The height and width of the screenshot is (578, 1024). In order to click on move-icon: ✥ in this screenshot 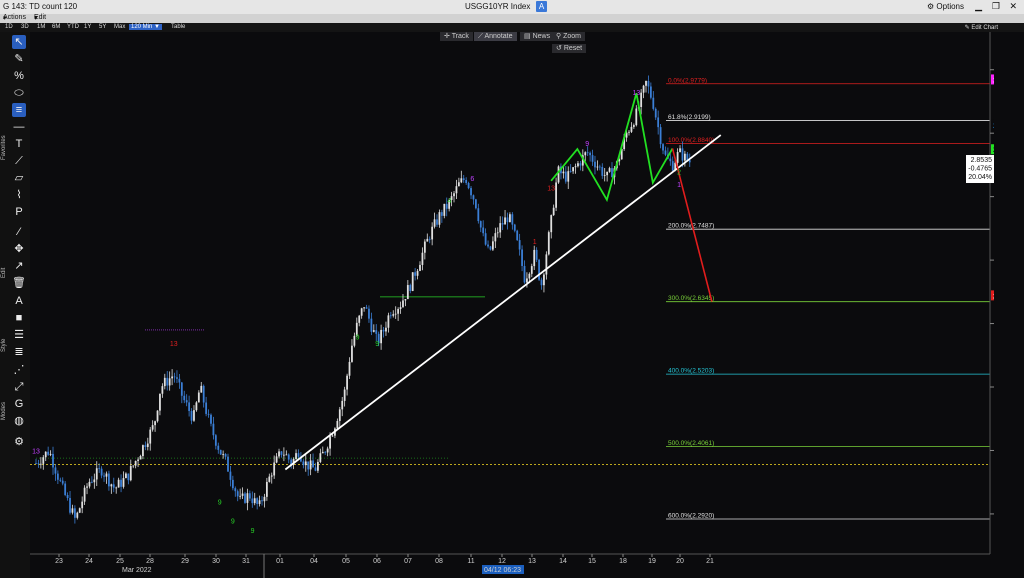, I will do `click(19, 249)`.